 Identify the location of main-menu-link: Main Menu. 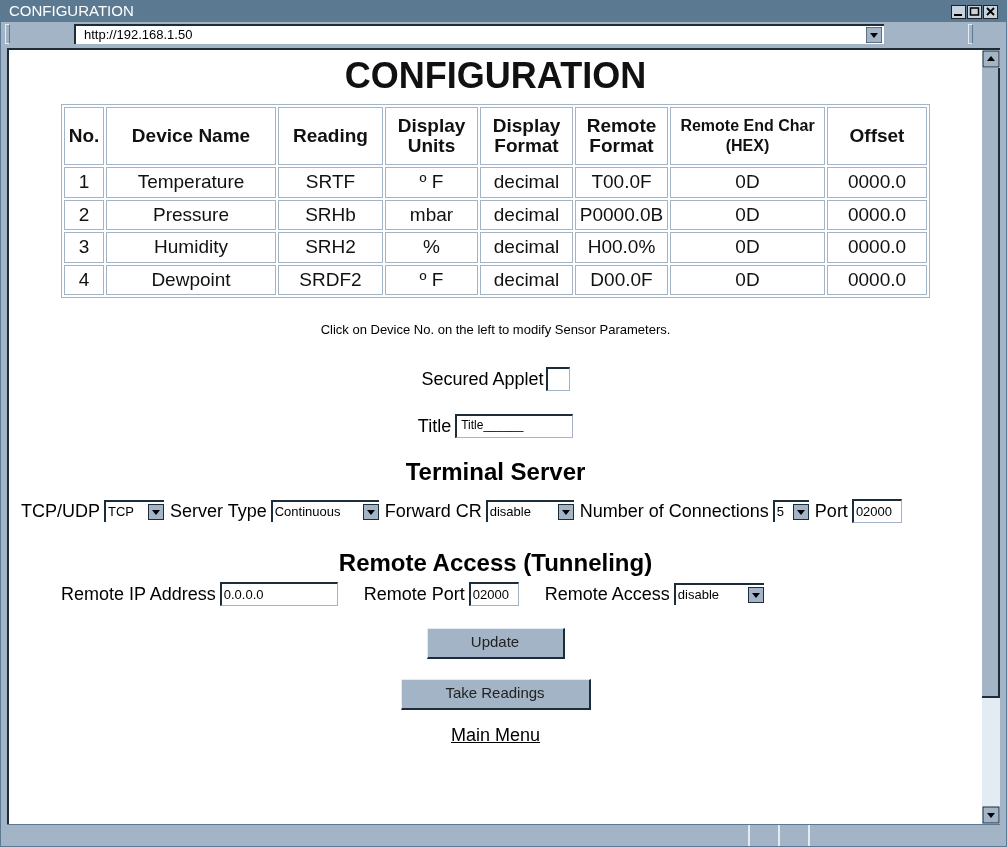
(495, 735).